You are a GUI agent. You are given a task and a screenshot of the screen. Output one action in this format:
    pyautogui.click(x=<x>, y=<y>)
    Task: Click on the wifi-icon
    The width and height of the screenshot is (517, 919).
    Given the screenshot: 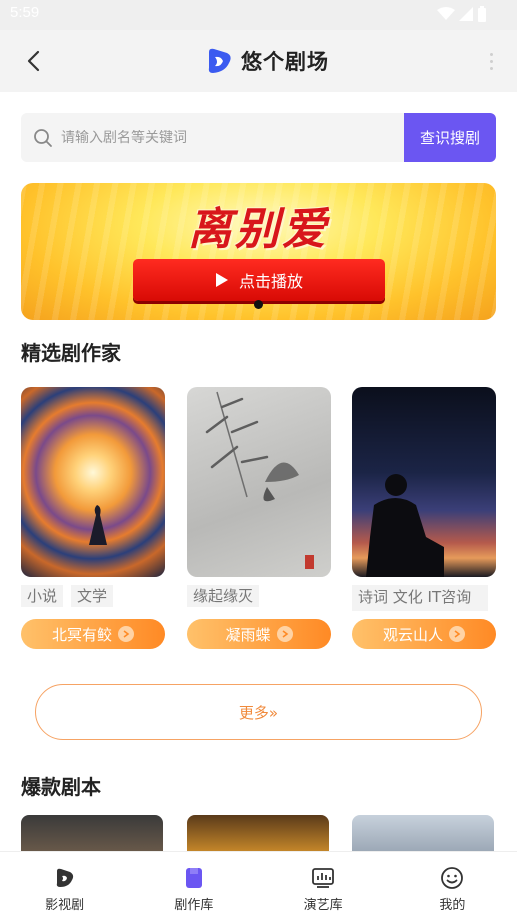 What is the action you would take?
    pyautogui.click(x=446, y=13)
    